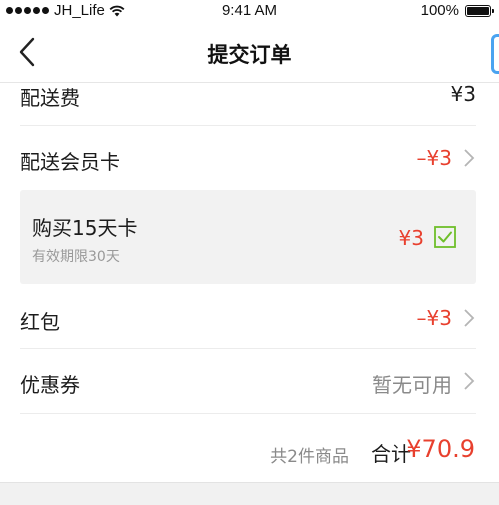 The image size is (499, 505). I want to click on order-summary: 共2件商品 合计 ¥70.9, so click(249, 452).